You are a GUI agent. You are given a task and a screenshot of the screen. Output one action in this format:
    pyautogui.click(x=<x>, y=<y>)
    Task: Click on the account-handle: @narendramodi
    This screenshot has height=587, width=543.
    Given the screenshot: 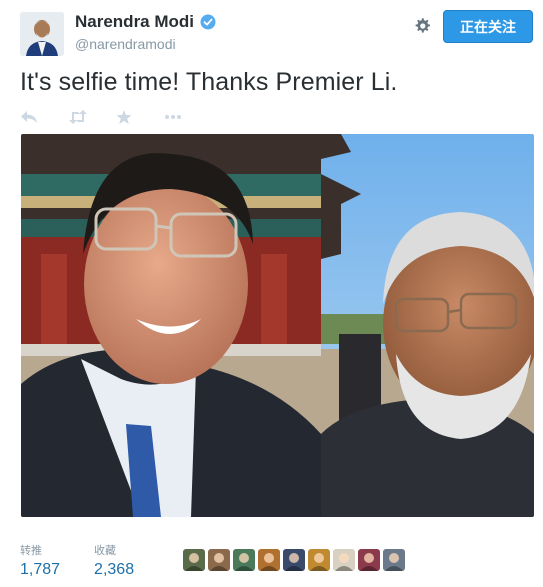 What is the action you would take?
    pyautogui.click(x=125, y=44)
    